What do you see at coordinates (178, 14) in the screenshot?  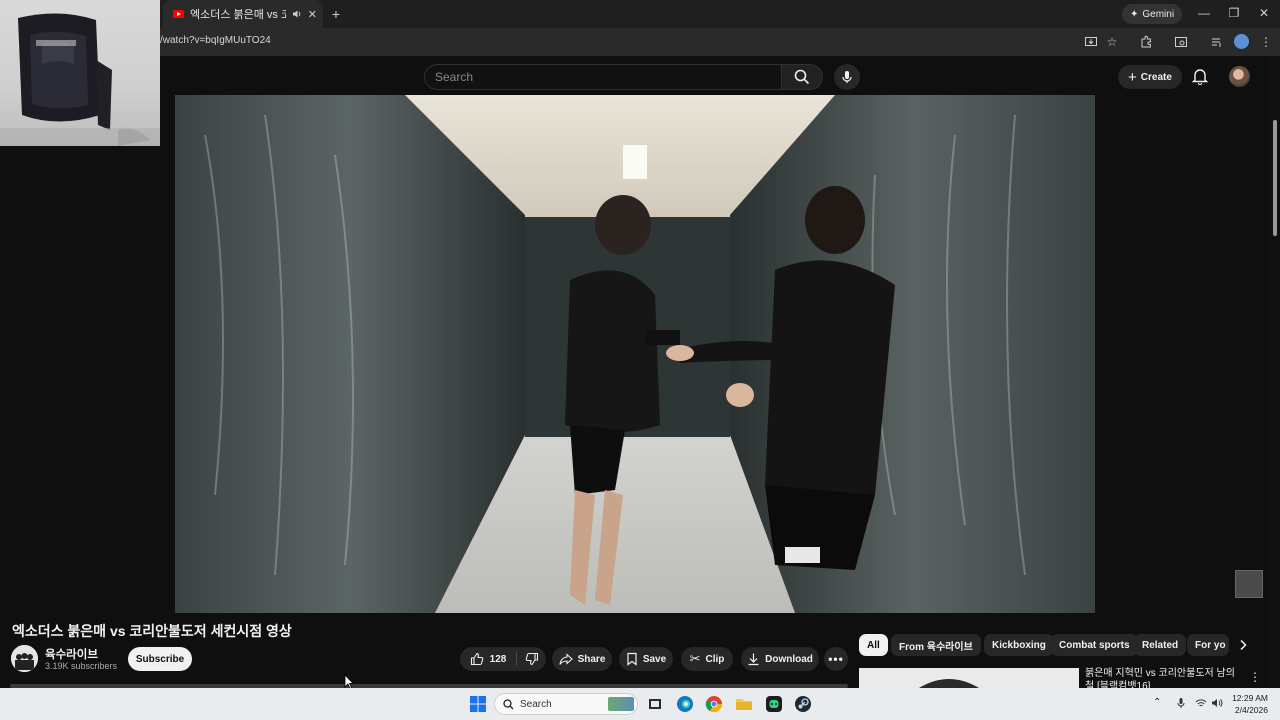 I see `youtube-favicon-icon` at bounding box center [178, 14].